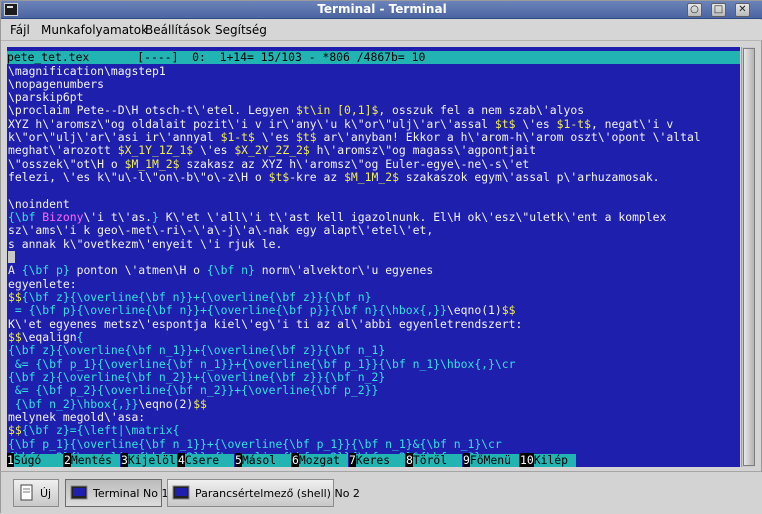 The image size is (762, 514). What do you see at coordinates (632, 123) in the screenshot?
I see `editor-text-segment: , negat\'i v` at bounding box center [632, 123].